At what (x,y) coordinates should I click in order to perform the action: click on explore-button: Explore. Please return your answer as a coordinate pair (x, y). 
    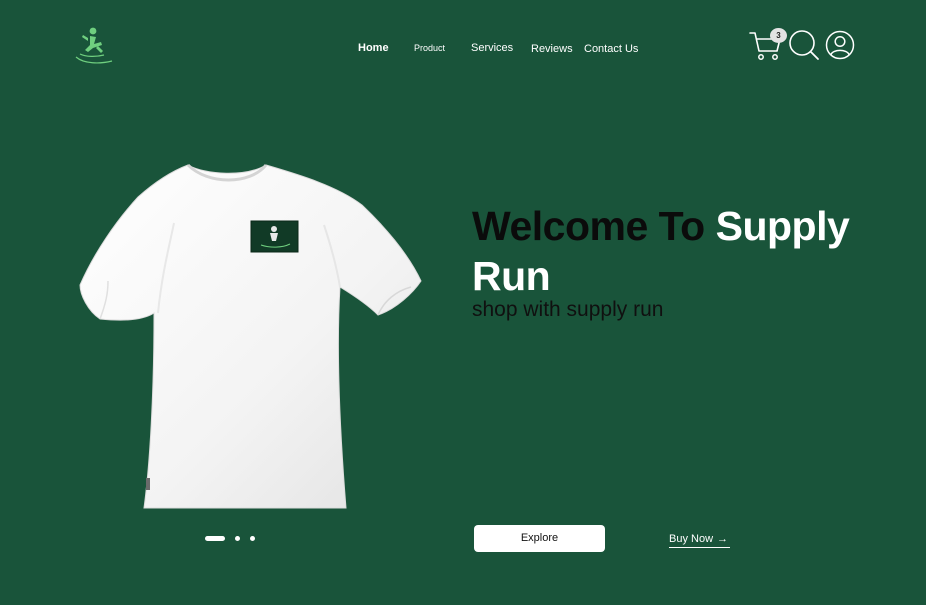
    Looking at the image, I should click on (539, 538).